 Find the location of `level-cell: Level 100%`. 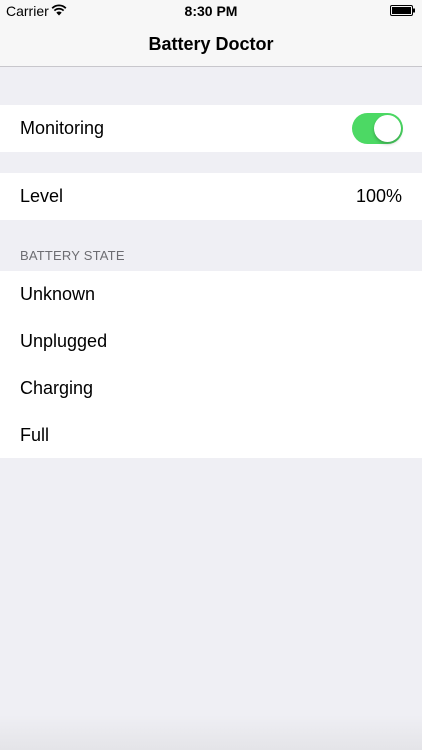

level-cell: Level 100% is located at coordinates (211, 196).